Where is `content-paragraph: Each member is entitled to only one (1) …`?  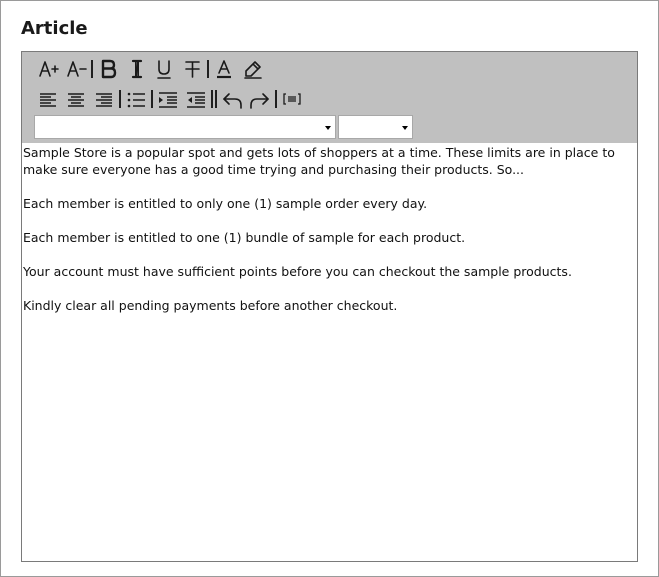 content-paragraph: Each member is entitled to only one (1) … is located at coordinates (225, 203).